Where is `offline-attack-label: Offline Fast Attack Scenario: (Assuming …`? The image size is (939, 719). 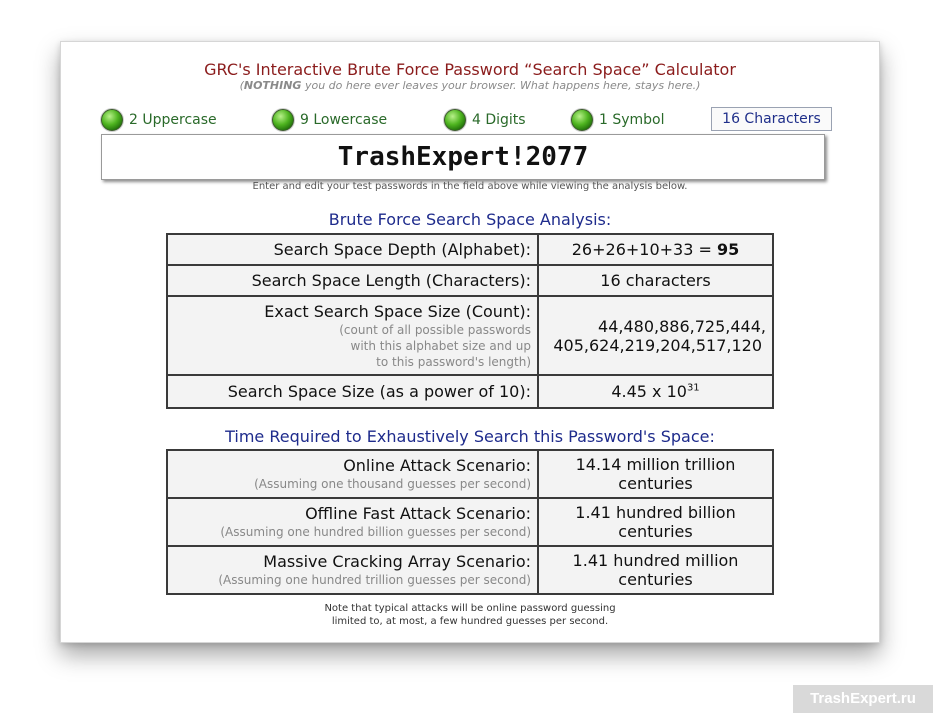
offline-attack-label: Offline Fast Attack Scenario: (Assuming … is located at coordinates (352, 522).